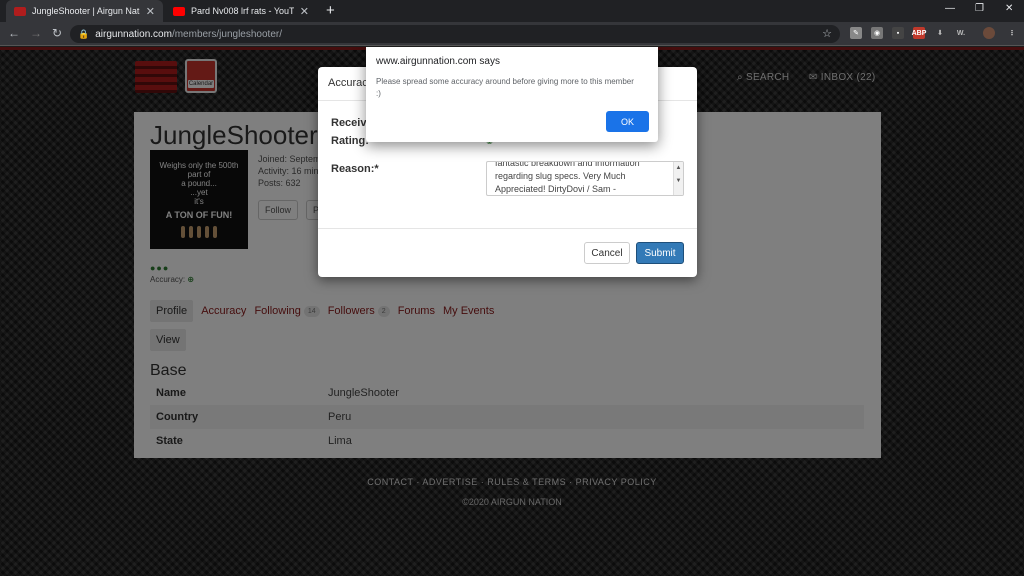  I want to click on lock-icon: 🔒, so click(84, 33).